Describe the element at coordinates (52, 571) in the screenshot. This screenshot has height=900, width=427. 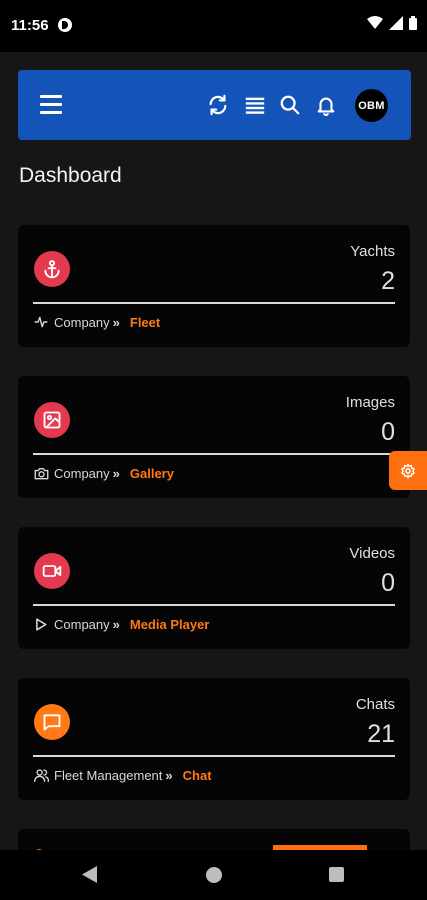
I see `video-icon` at that location.